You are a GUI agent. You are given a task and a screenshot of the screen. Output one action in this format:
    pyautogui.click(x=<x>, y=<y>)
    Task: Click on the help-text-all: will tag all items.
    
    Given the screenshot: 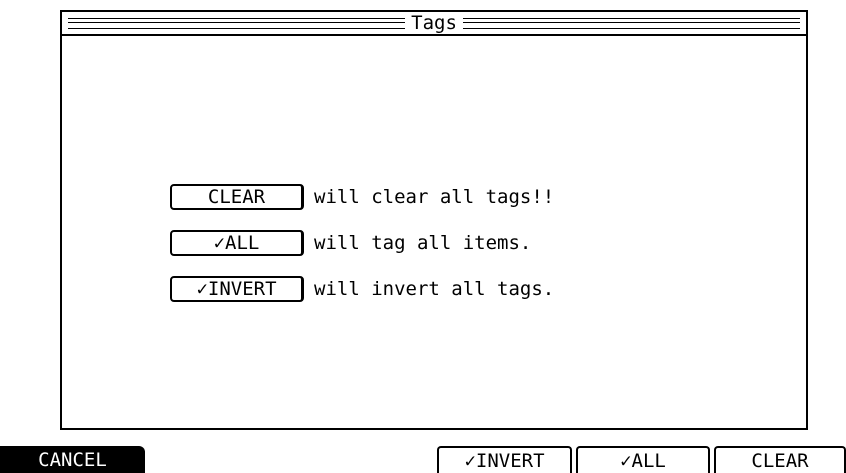 What is the action you would take?
    pyautogui.click(x=423, y=243)
    